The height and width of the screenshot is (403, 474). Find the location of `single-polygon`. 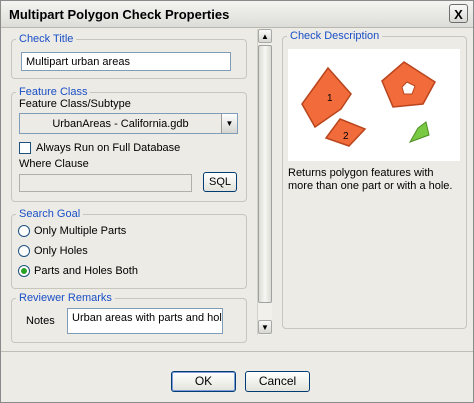

single-polygon is located at coordinates (419, 132).